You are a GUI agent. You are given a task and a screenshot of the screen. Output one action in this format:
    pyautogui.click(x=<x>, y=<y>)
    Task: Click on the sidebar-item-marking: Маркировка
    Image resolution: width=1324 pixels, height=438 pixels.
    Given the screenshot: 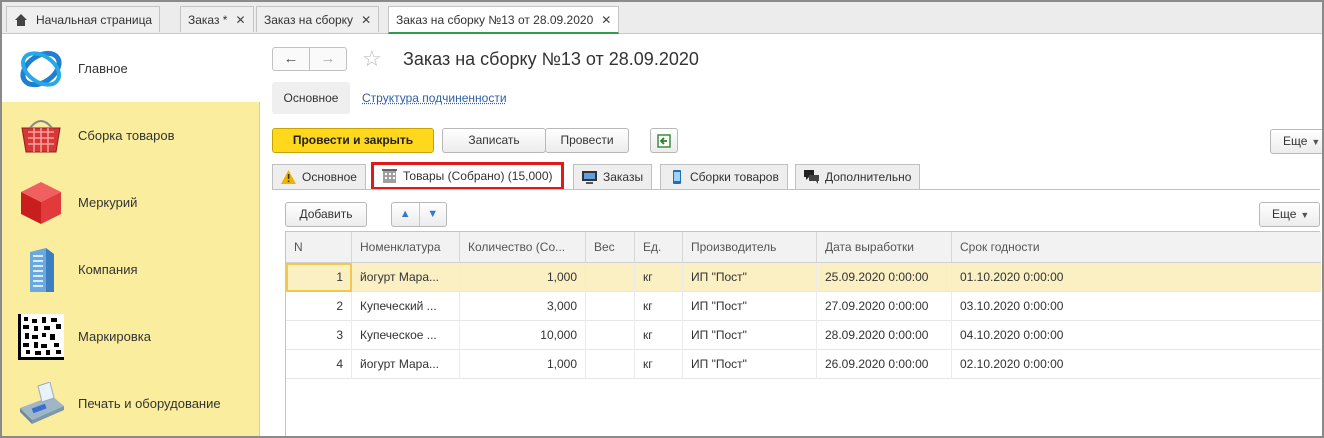 What is the action you would take?
    pyautogui.click(x=131, y=336)
    